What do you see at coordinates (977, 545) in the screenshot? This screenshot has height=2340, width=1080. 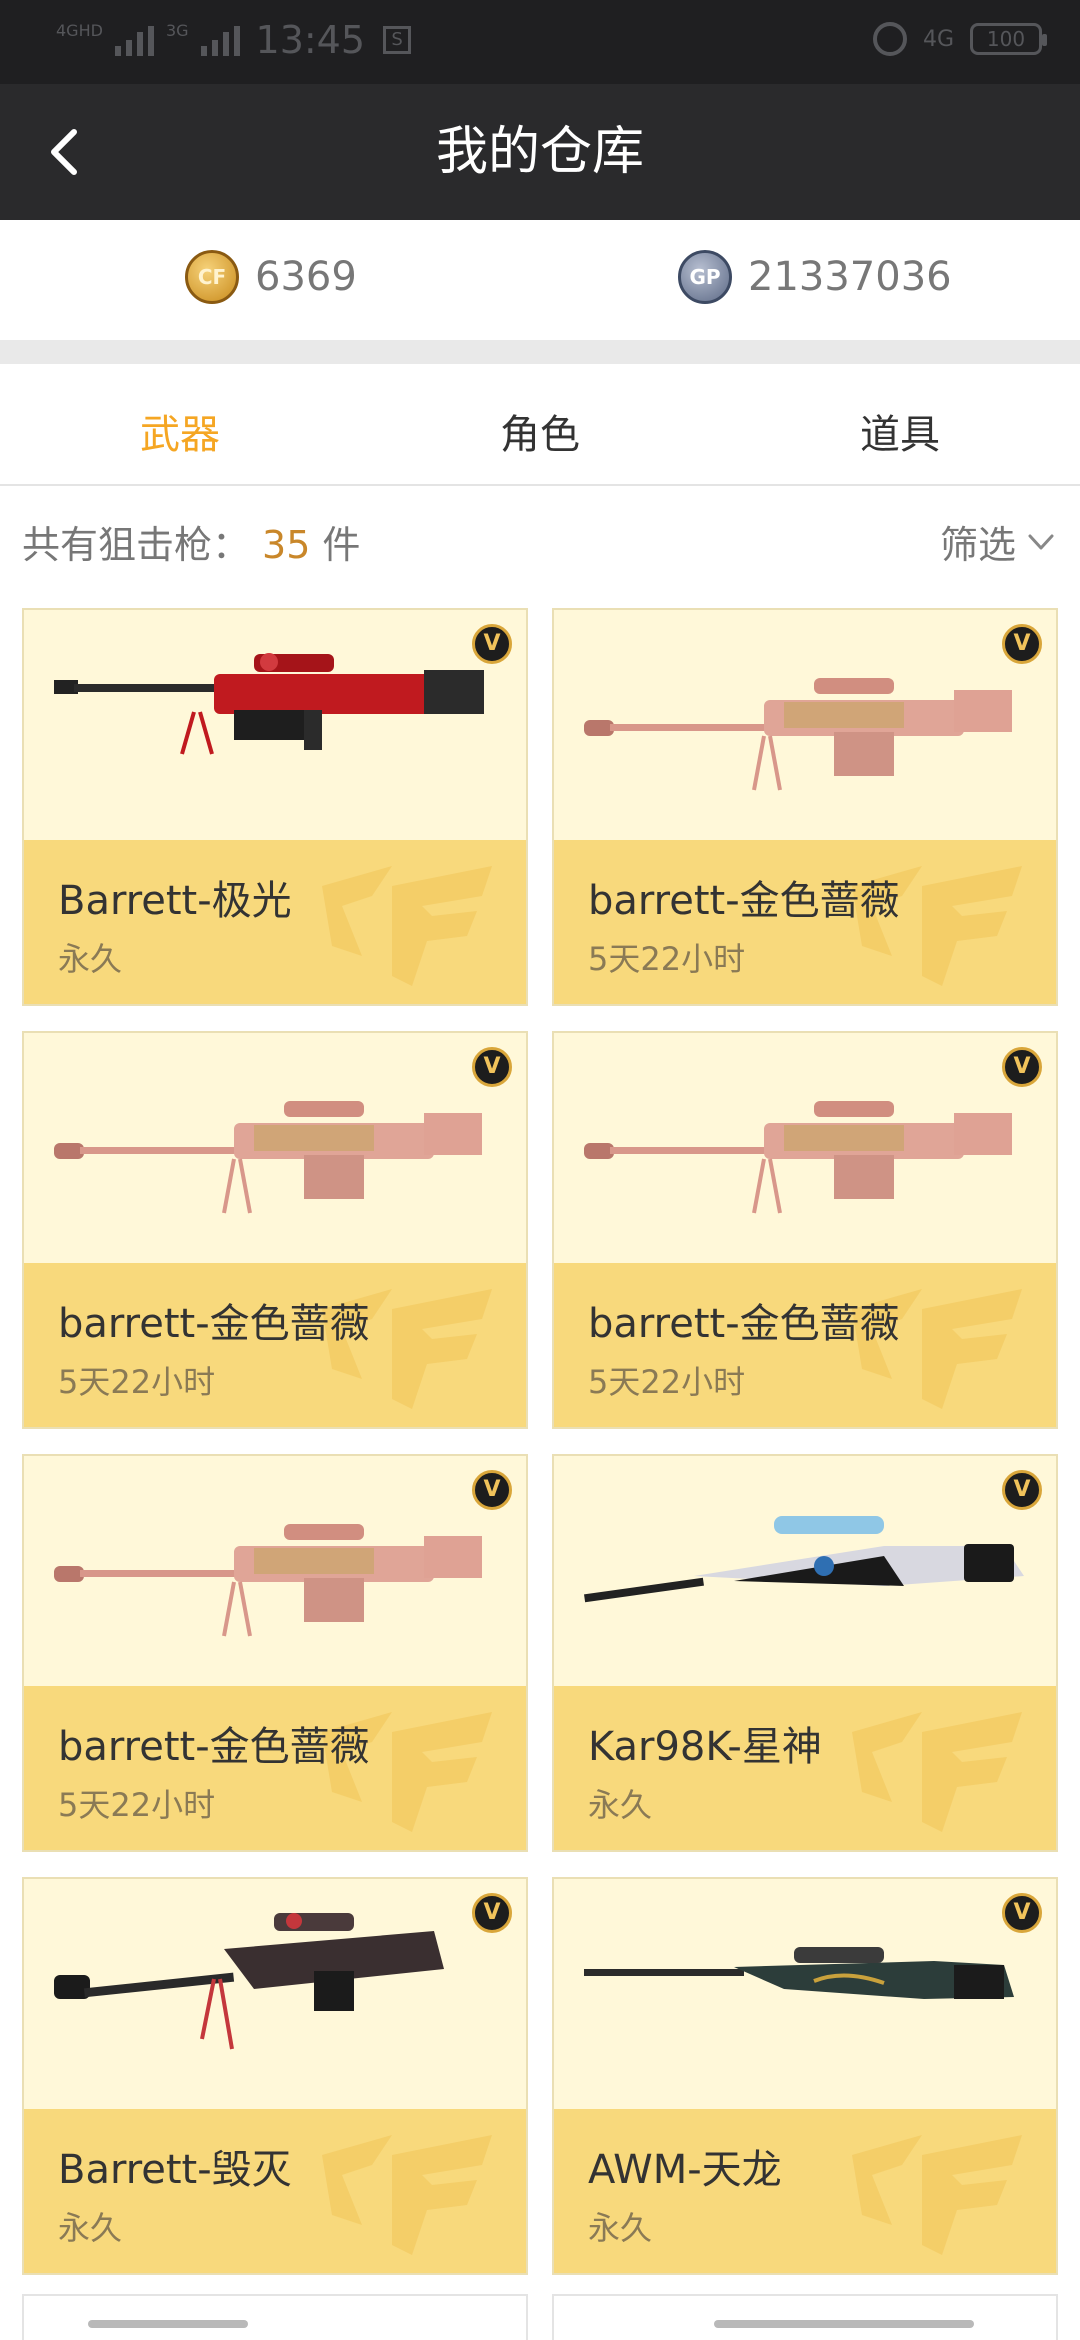 I see `filter-label: 筛选` at bounding box center [977, 545].